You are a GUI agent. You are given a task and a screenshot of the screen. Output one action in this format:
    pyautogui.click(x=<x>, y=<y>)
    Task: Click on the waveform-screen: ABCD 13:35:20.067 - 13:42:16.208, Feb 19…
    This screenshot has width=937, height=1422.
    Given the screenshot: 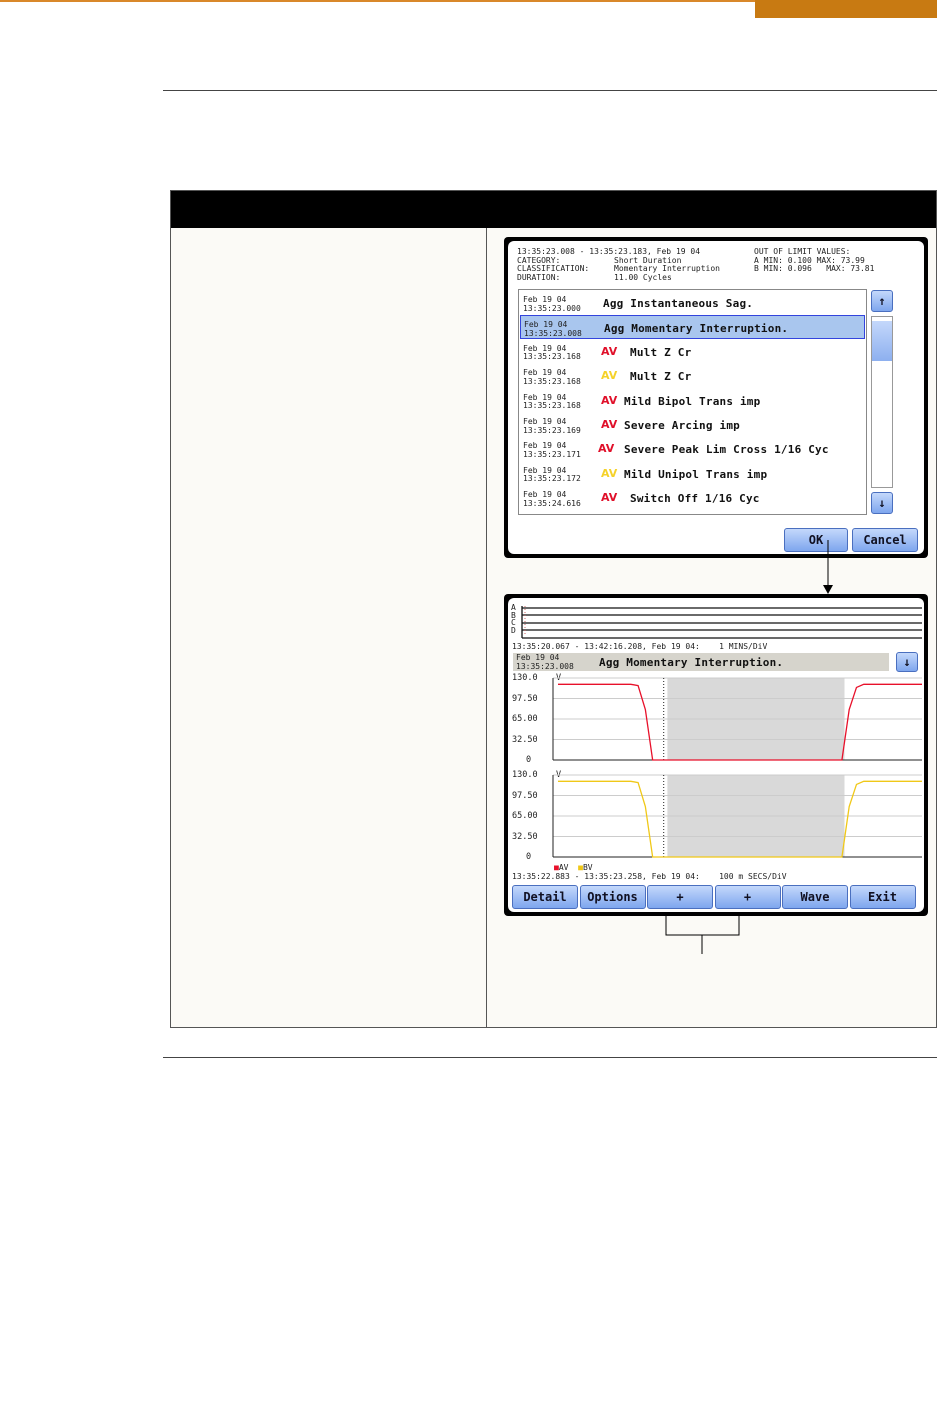 What is the action you would take?
    pyautogui.click(x=716, y=755)
    